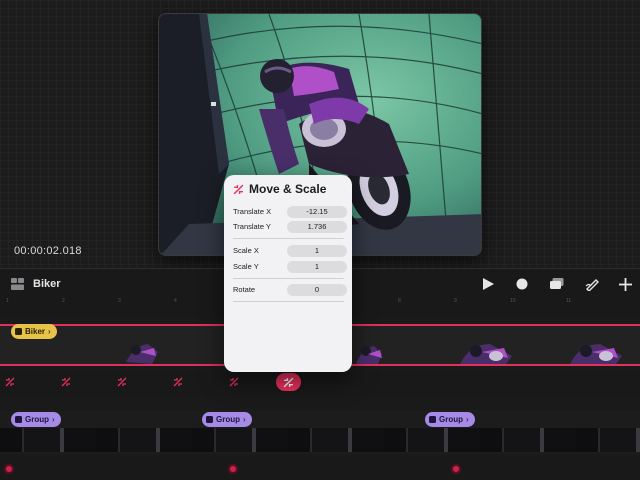 Image resolution: width=640 pixels, height=480 pixels. What do you see at coordinates (320, 383) in the screenshot?
I see `keyframe-row` at bounding box center [320, 383].